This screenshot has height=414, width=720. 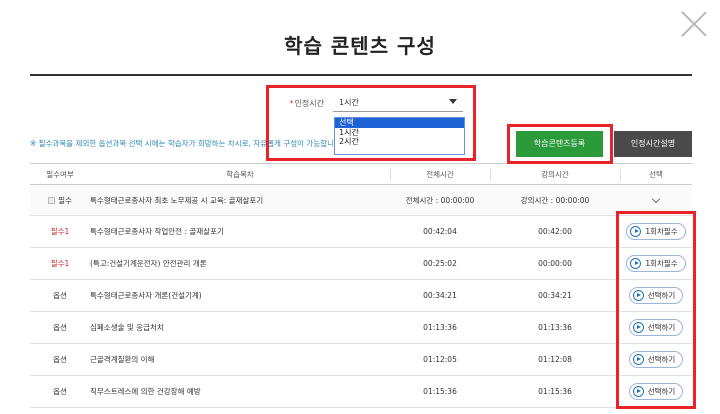 What do you see at coordinates (656, 174) in the screenshot?
I see `header-select: 선택` at bounding box center [656, 174].